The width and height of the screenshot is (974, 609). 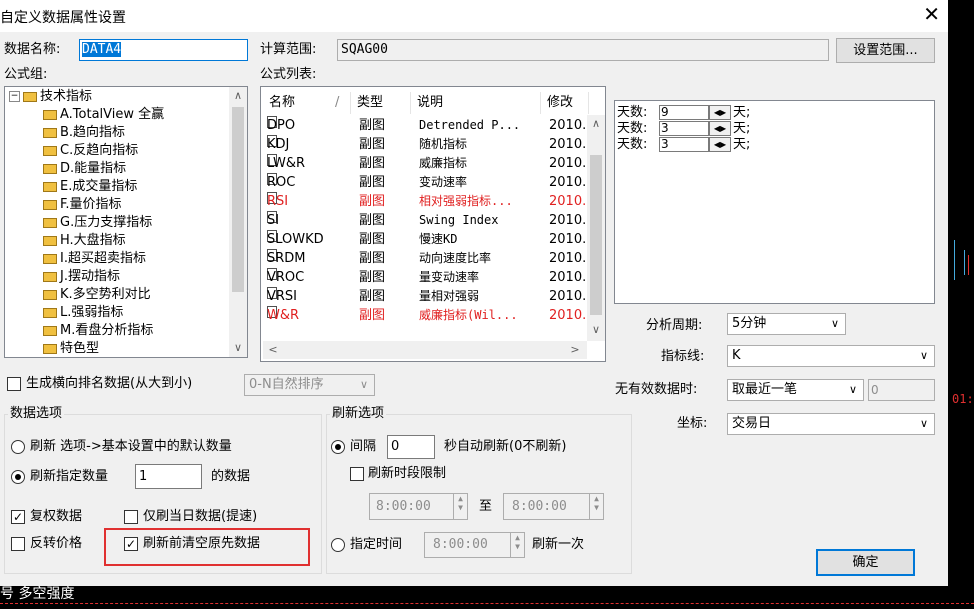 I want to click on close-icon: ✕, so click(x=931, y=14).